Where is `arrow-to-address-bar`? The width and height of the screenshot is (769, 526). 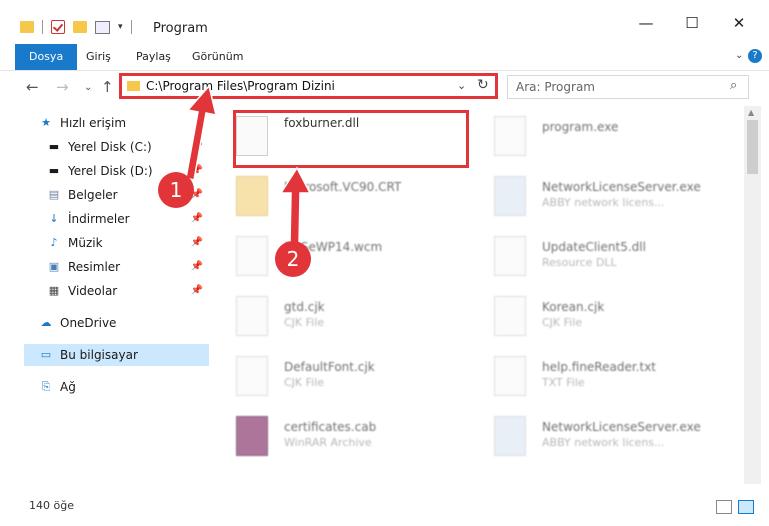 arrow-to-address-bar is located at coordinates (201, 132).